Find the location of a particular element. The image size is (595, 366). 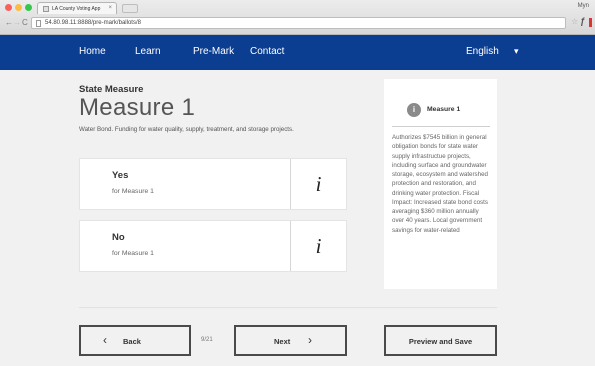

browser-tab: LA County Voting App × is located at coordinates (77, 8).